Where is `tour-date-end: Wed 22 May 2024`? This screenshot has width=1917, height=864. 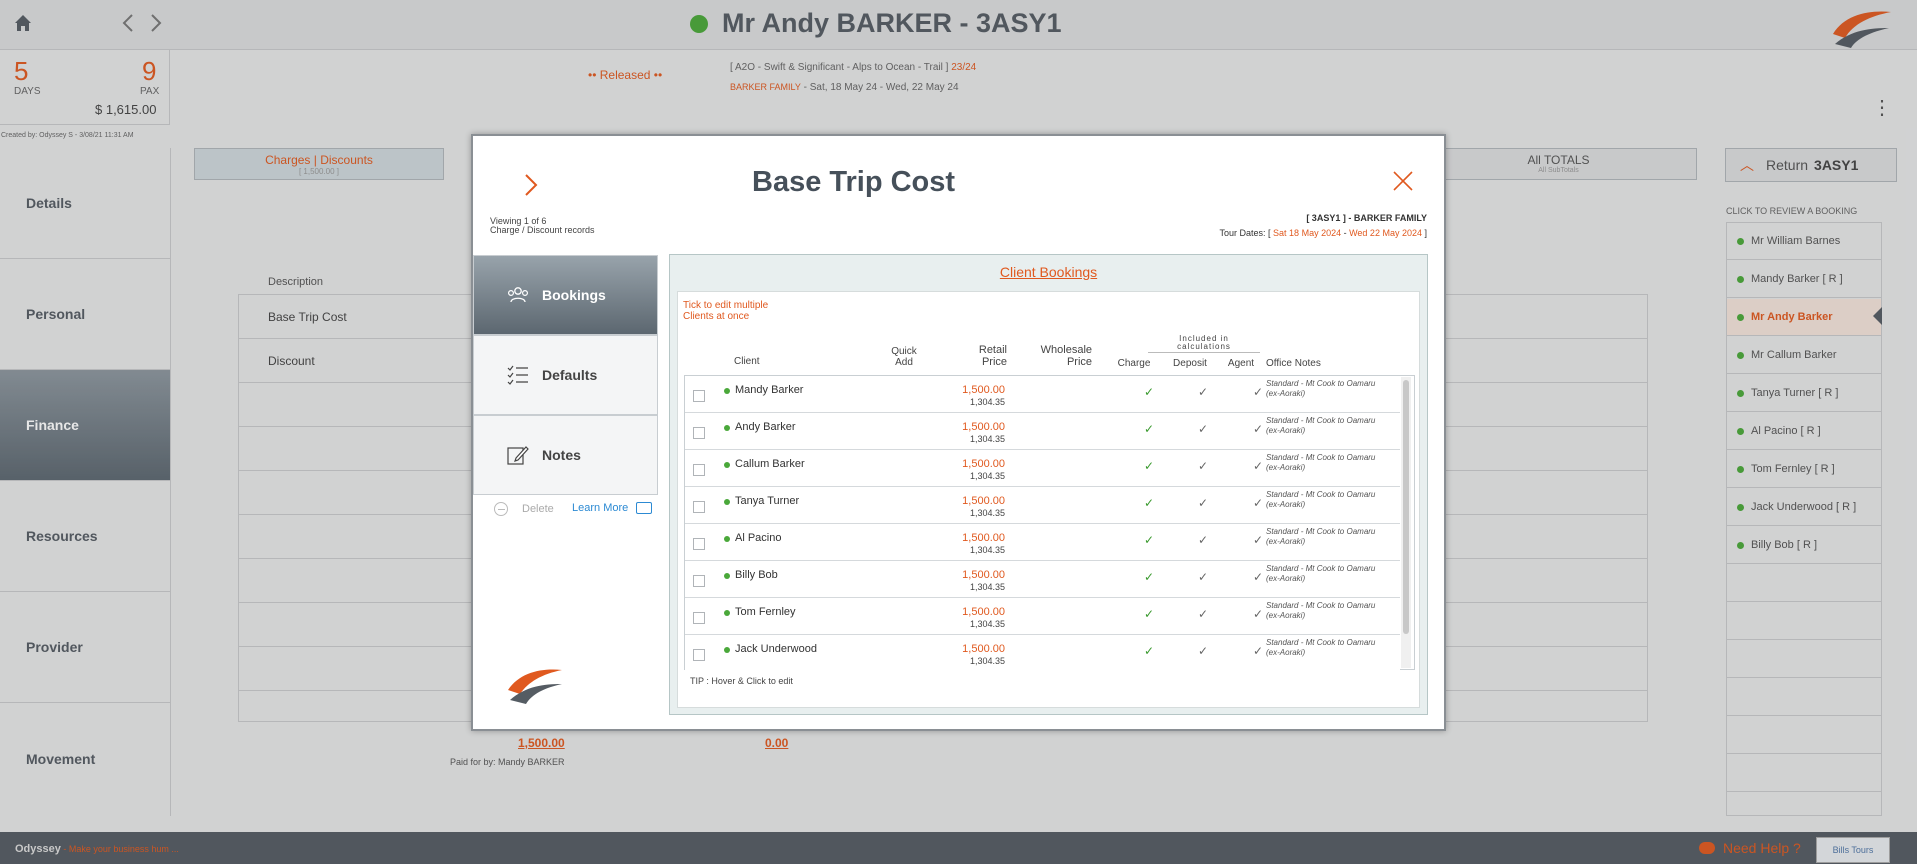
tour-date-end: Wed 22 May 2024 is located at coordinates (1385, 233).